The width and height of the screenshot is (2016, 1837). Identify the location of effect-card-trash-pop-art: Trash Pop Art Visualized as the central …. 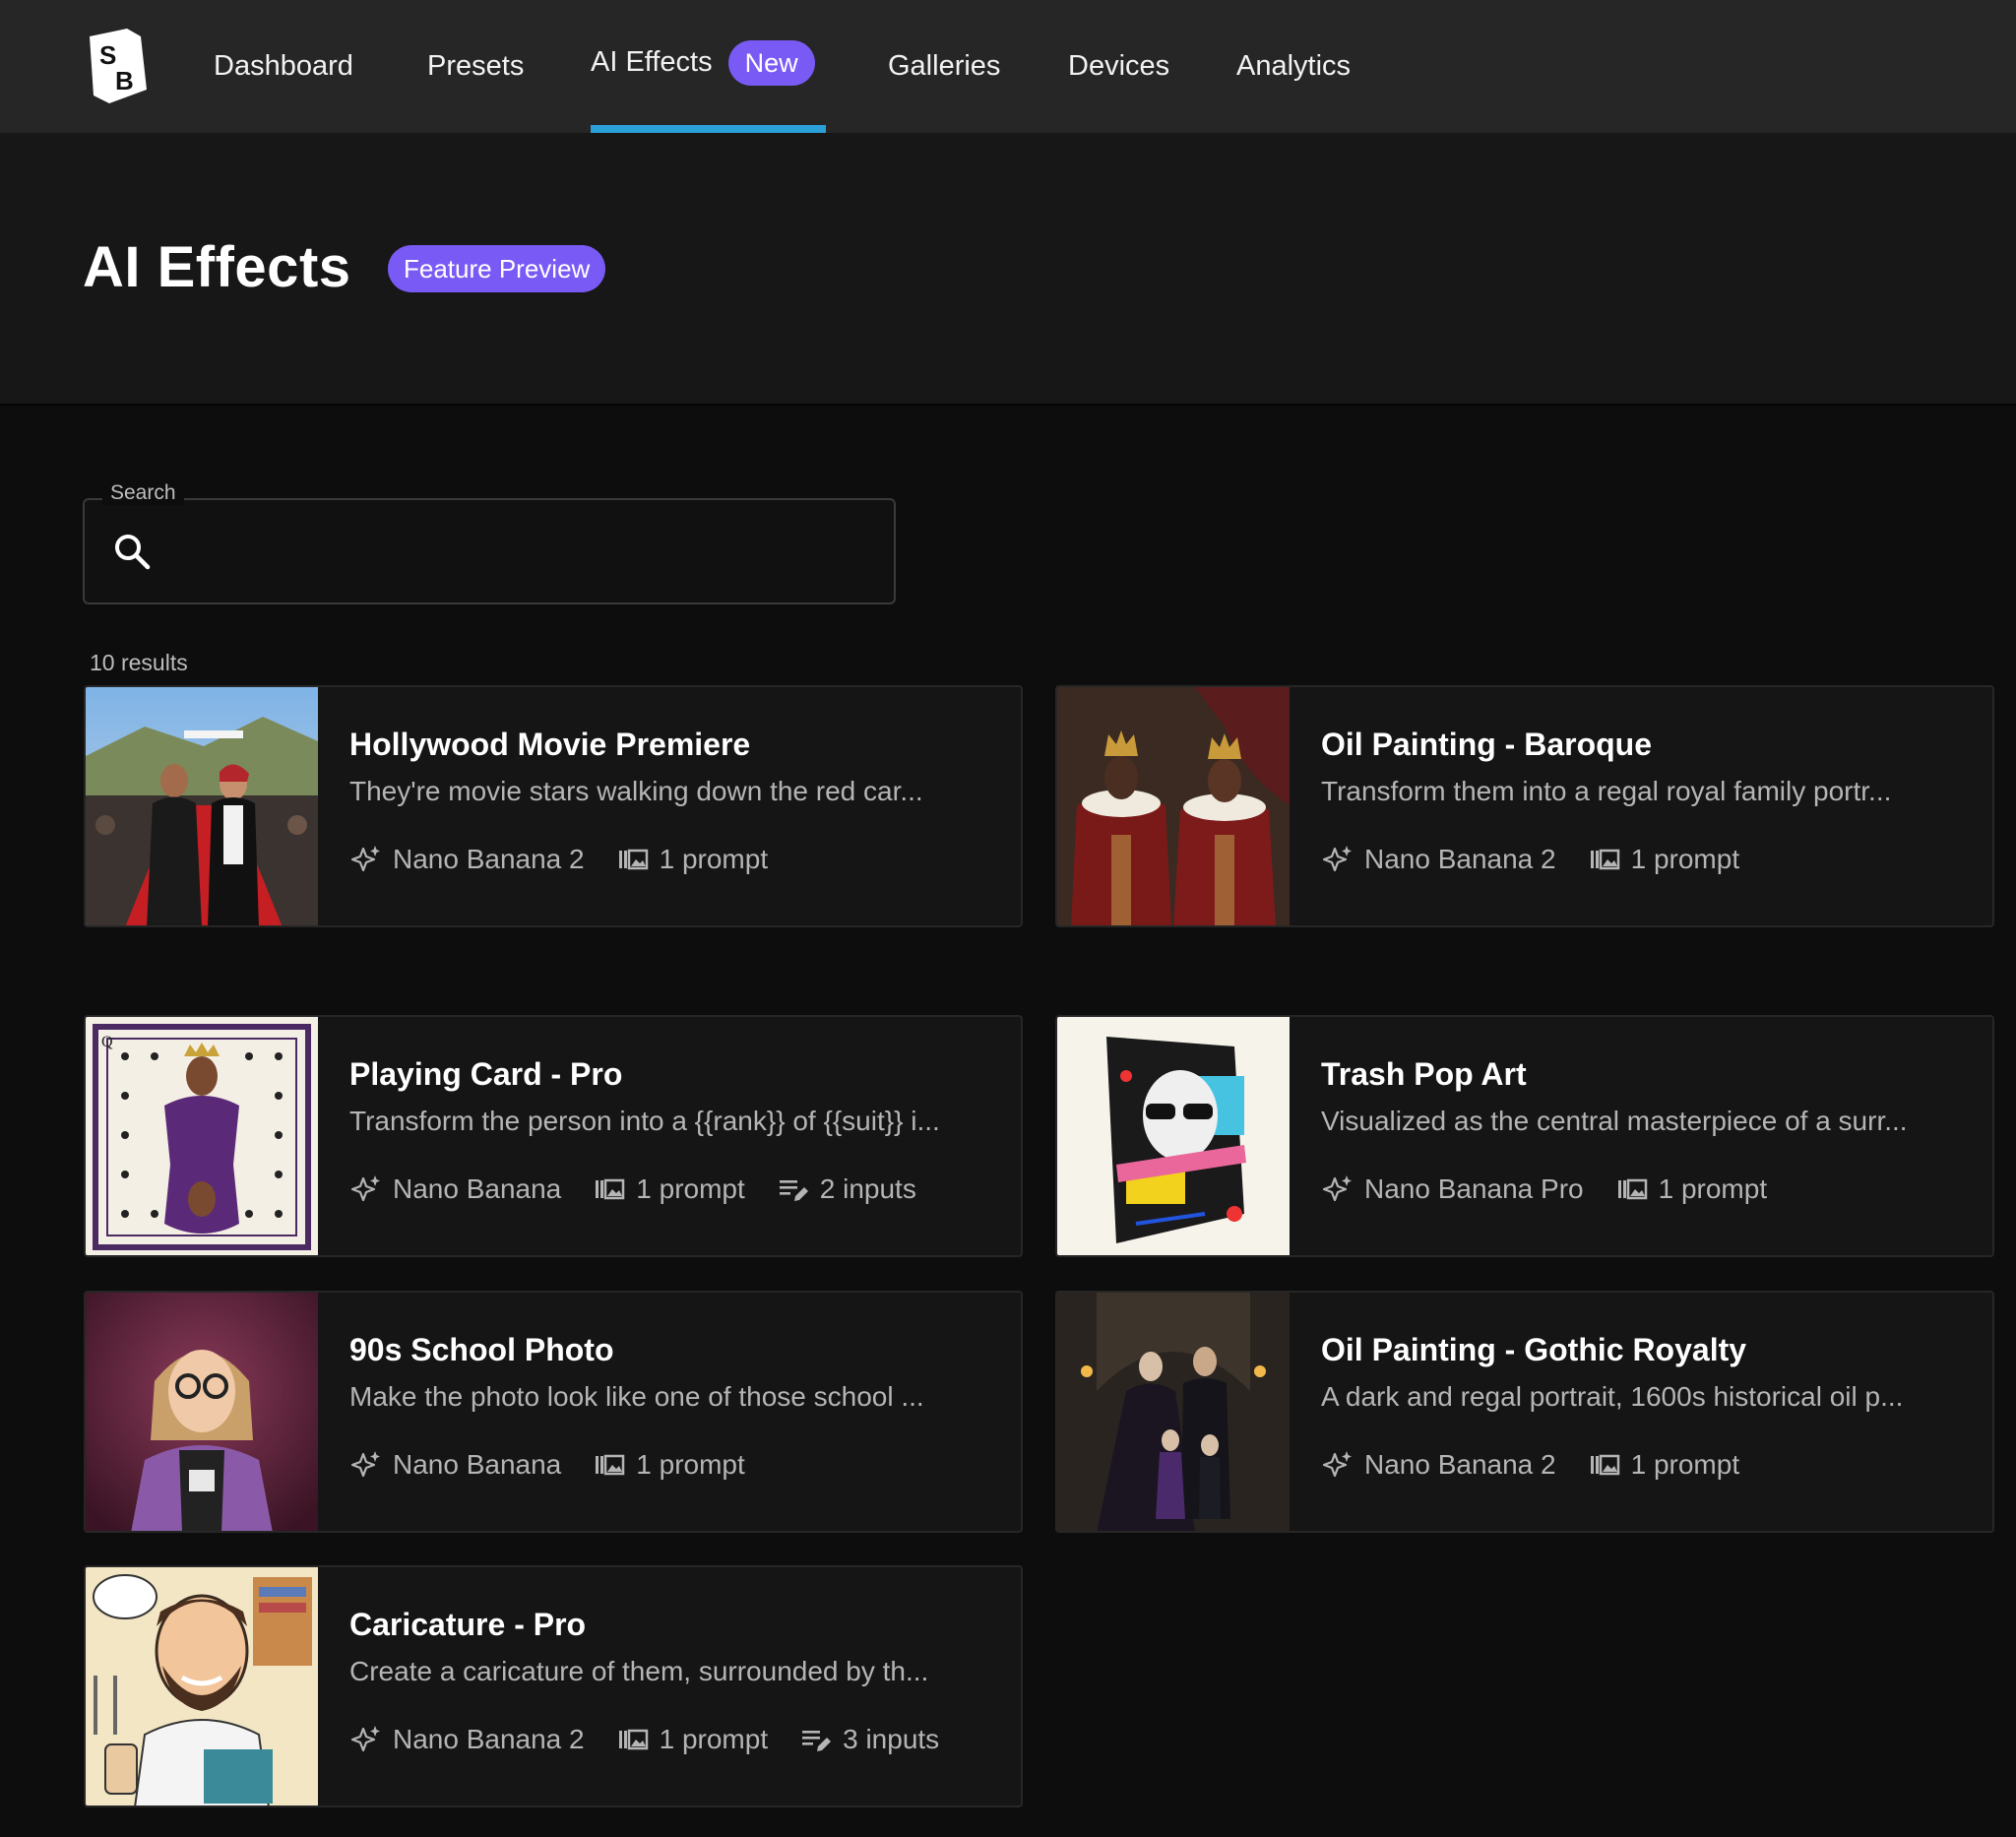
(1524, 1136).